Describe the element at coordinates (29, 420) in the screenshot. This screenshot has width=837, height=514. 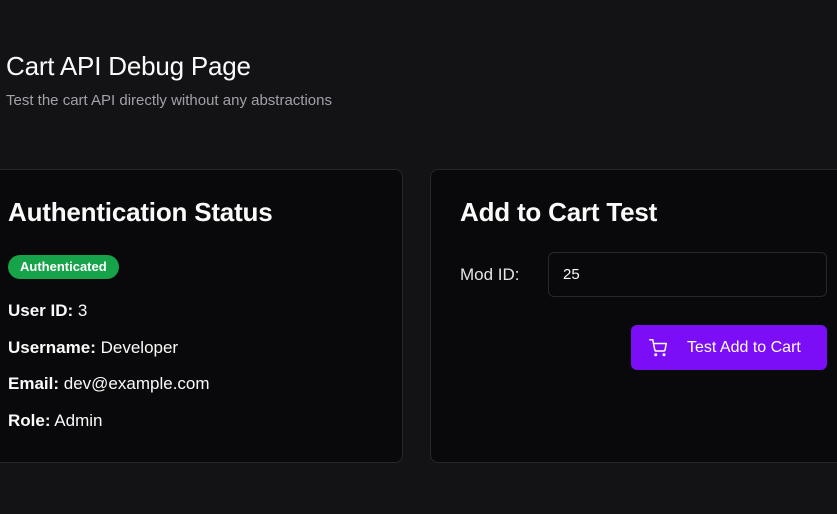
I see `role-label: Role:` at that location.